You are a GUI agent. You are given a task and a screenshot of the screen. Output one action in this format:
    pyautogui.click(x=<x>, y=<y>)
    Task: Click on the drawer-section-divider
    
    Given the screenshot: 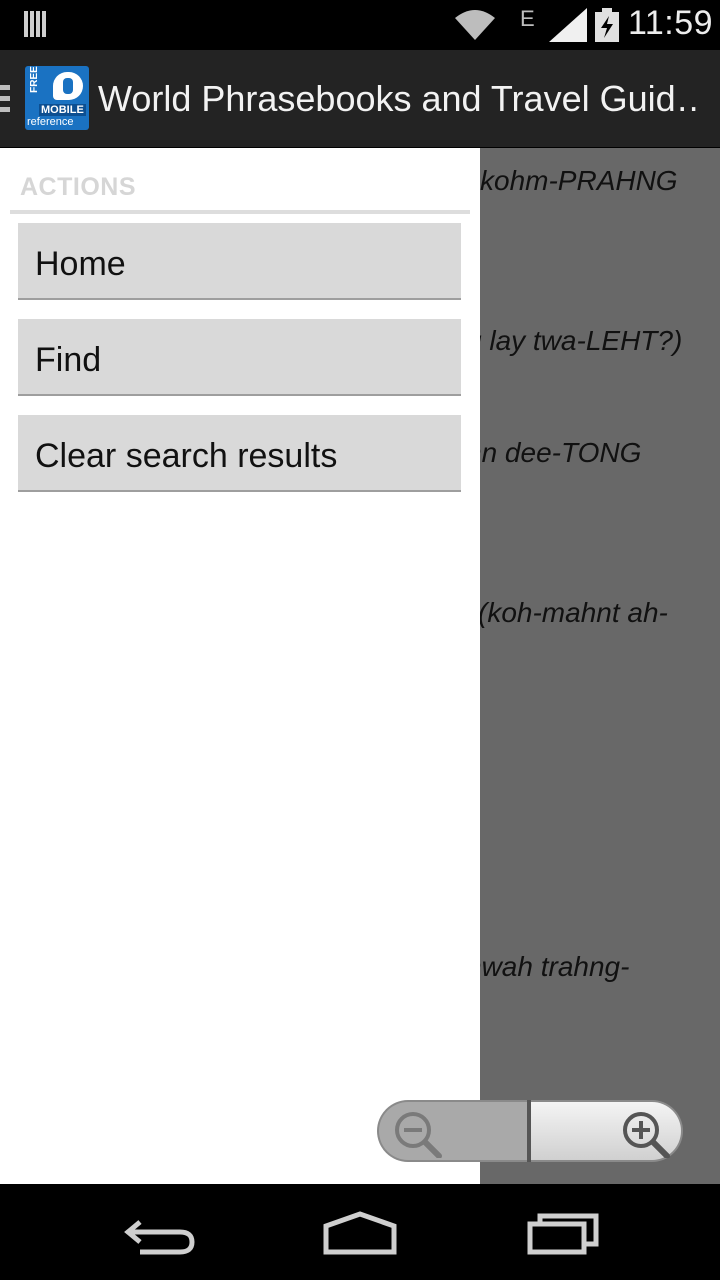 What is the action you would take?
    pyautogui.click(x=240, y=212)
    